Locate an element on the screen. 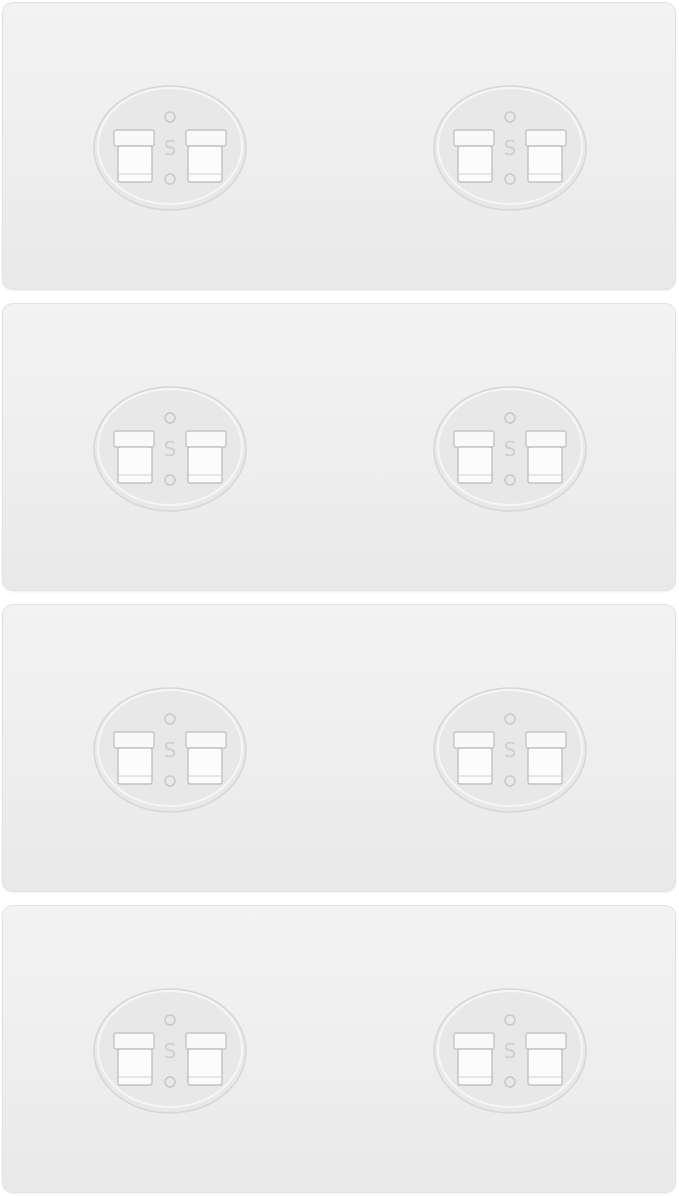 The image size is (679, 1196). plate-1-drawing: S S is located at coordinates (340, 148).